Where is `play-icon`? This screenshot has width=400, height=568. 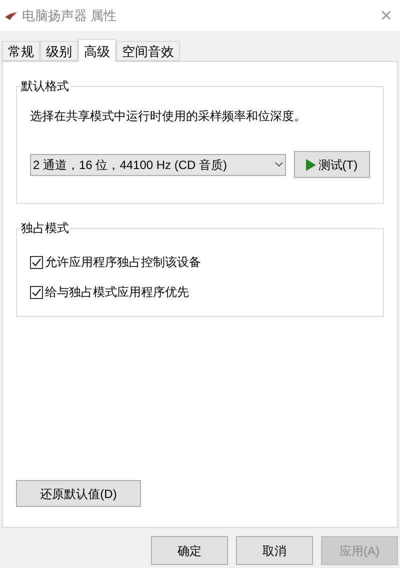
play-icon is located at coordinates (311, 164).